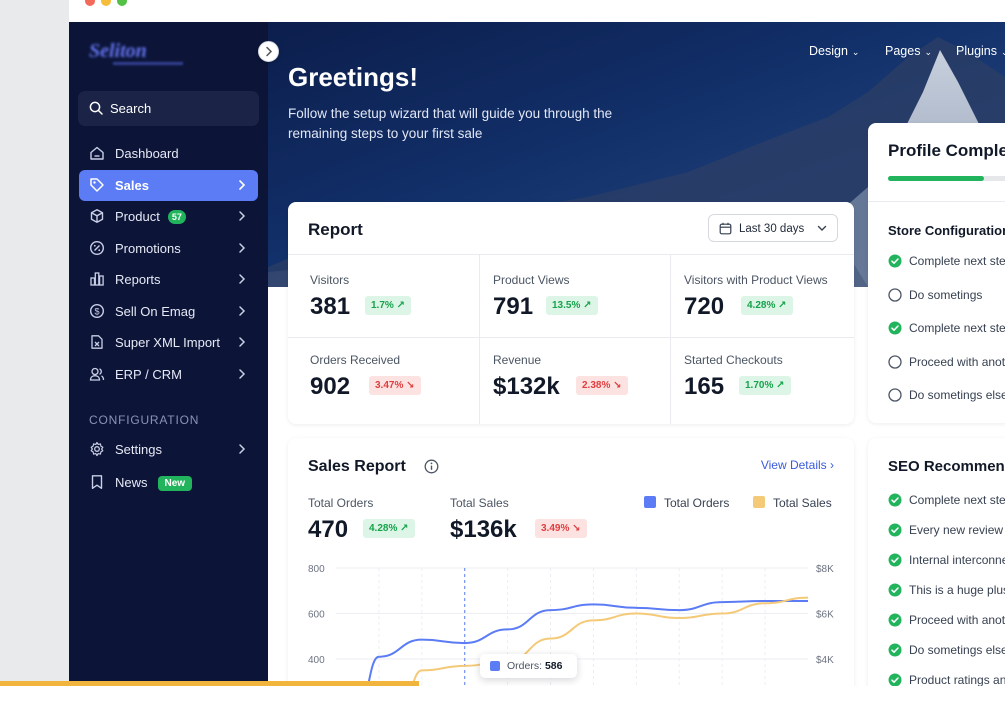 The image size is (1005, 702). I want to click on sidebar-item-promotions: Promotions, so click(168, 248).